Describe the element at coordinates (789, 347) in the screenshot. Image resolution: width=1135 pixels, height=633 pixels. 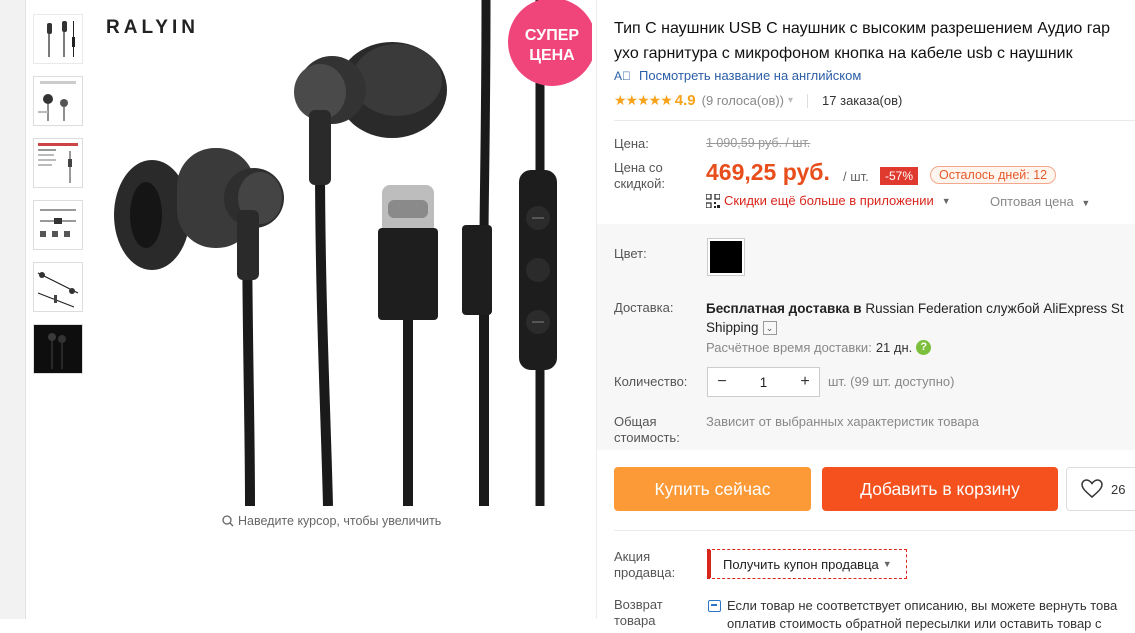
I see `eta-label: Расчётное время доставки:` at that location.